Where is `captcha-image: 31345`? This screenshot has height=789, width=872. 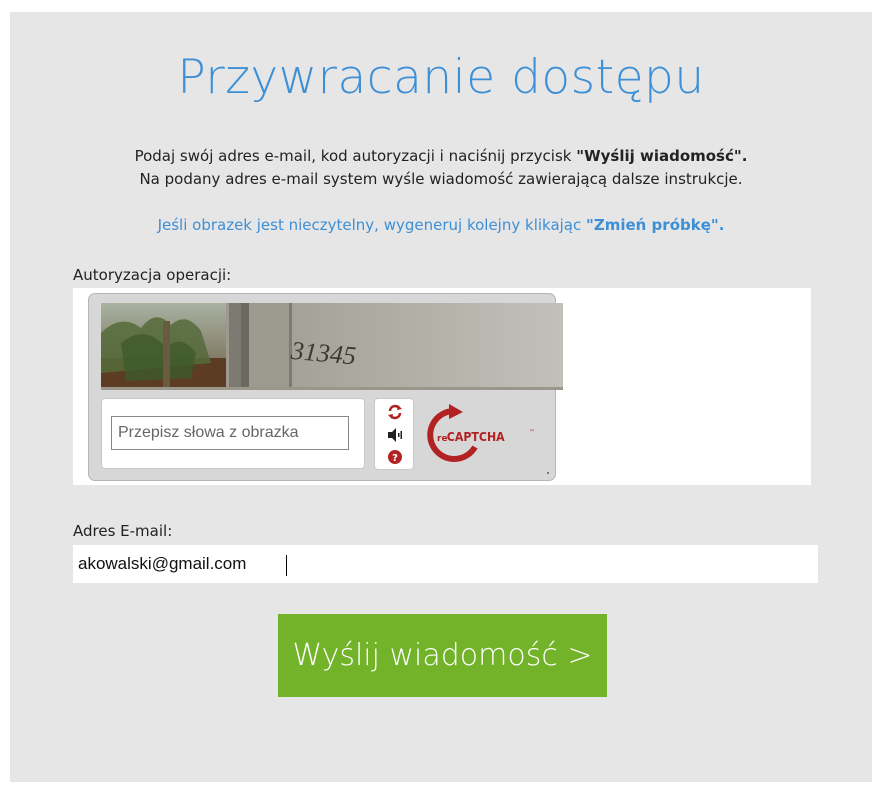
captcha-image: 31345 is located at coordinates (332, 346).